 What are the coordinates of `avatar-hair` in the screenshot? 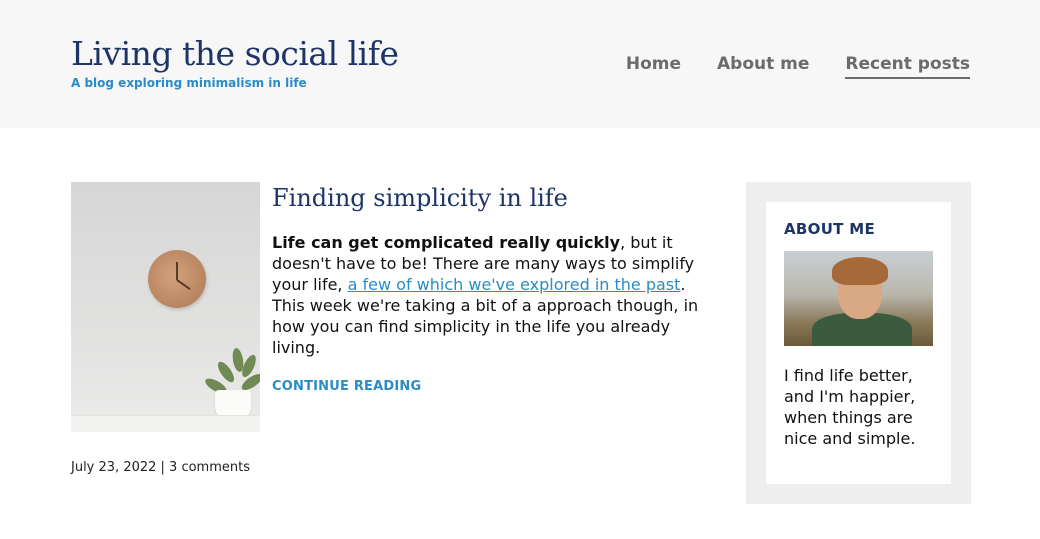 It's located at (860, 271).